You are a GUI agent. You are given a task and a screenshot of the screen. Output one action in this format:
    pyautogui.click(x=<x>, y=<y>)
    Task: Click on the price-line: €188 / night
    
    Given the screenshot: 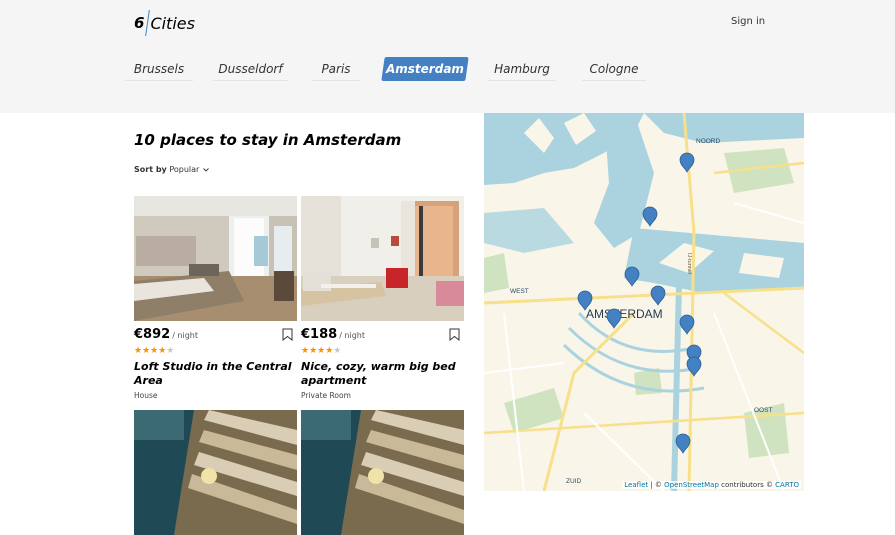 What is the action you would take?
    pyautogui.click(x=382, y=335)
    